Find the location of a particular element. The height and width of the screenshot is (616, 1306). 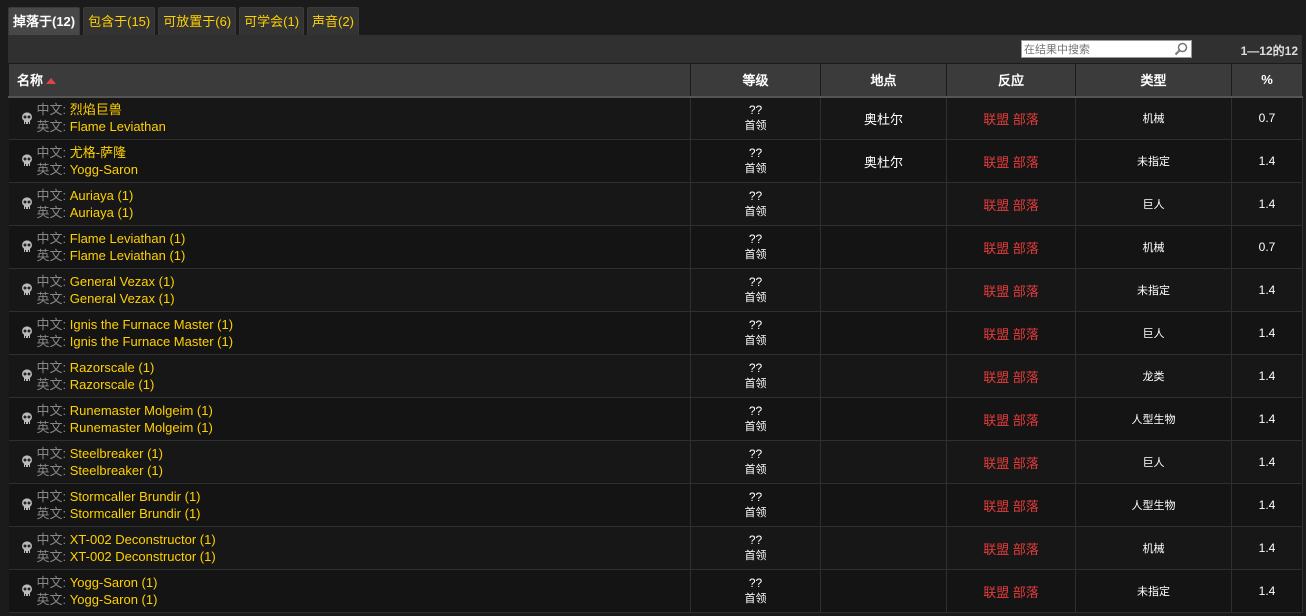

npc-name-en-link: Ignis the Furnace Master (1) is located at coordinates (151, 341).